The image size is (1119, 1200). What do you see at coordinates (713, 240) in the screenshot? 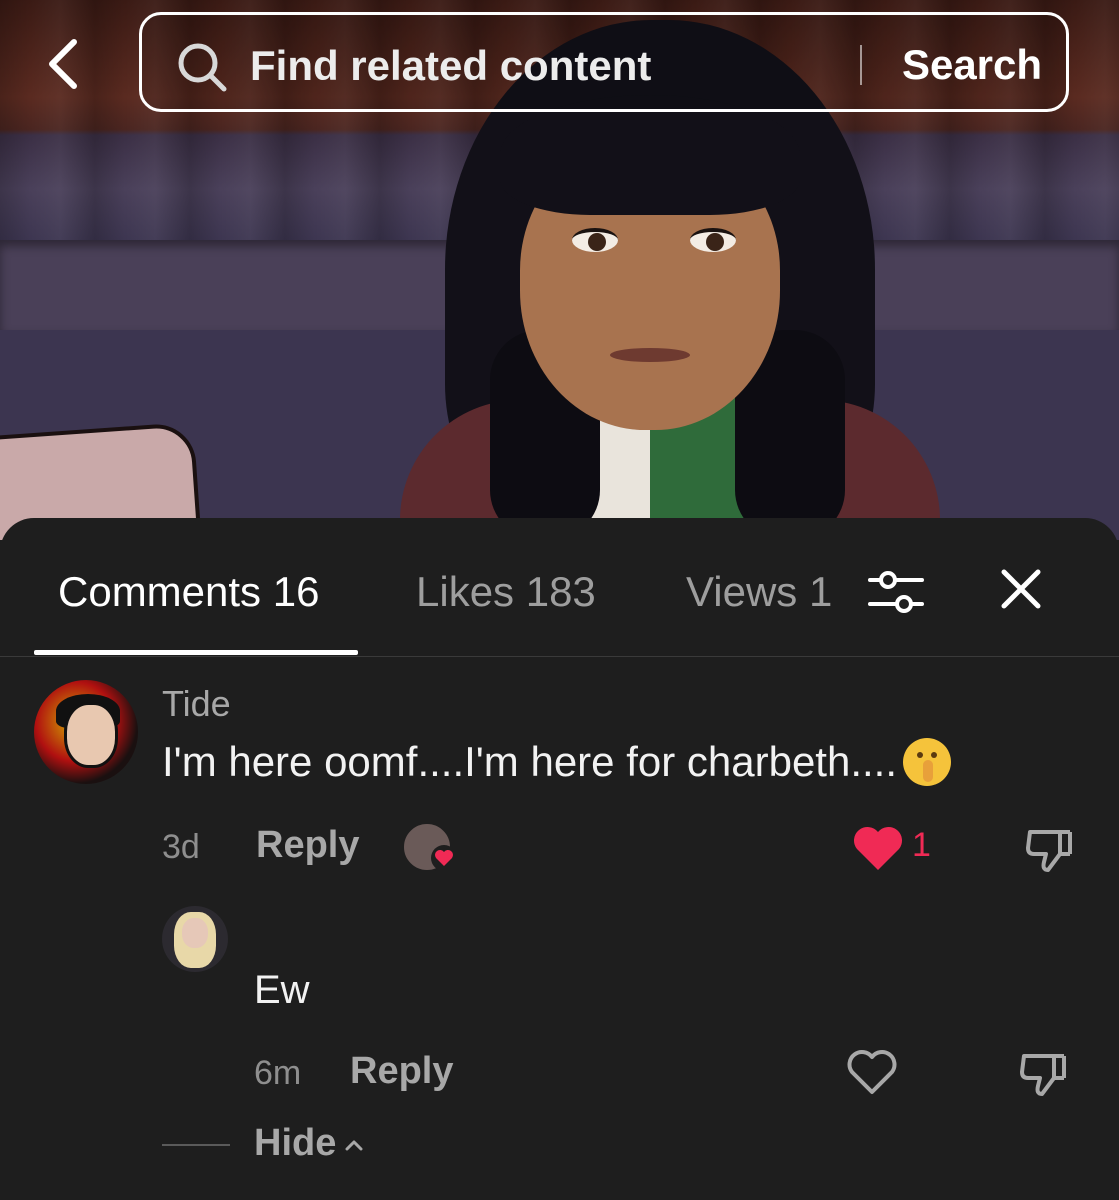
I see `artwork-eye-right` at bounding box center [713, 240].